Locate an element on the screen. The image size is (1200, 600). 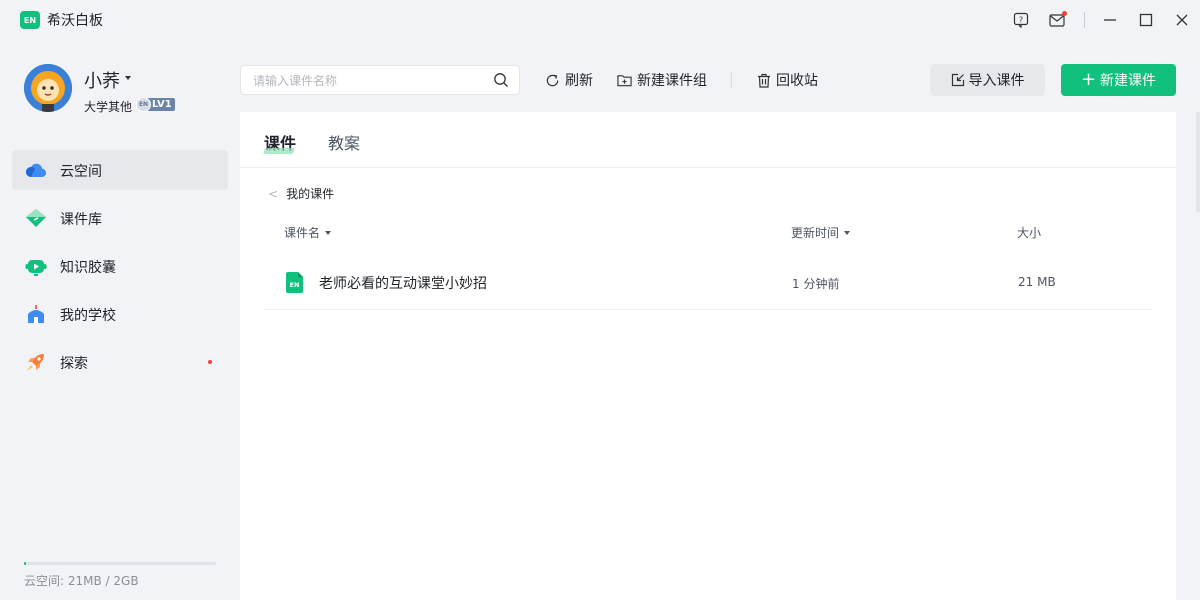
mail-notification-dot is located at coordinates (1064, 13).